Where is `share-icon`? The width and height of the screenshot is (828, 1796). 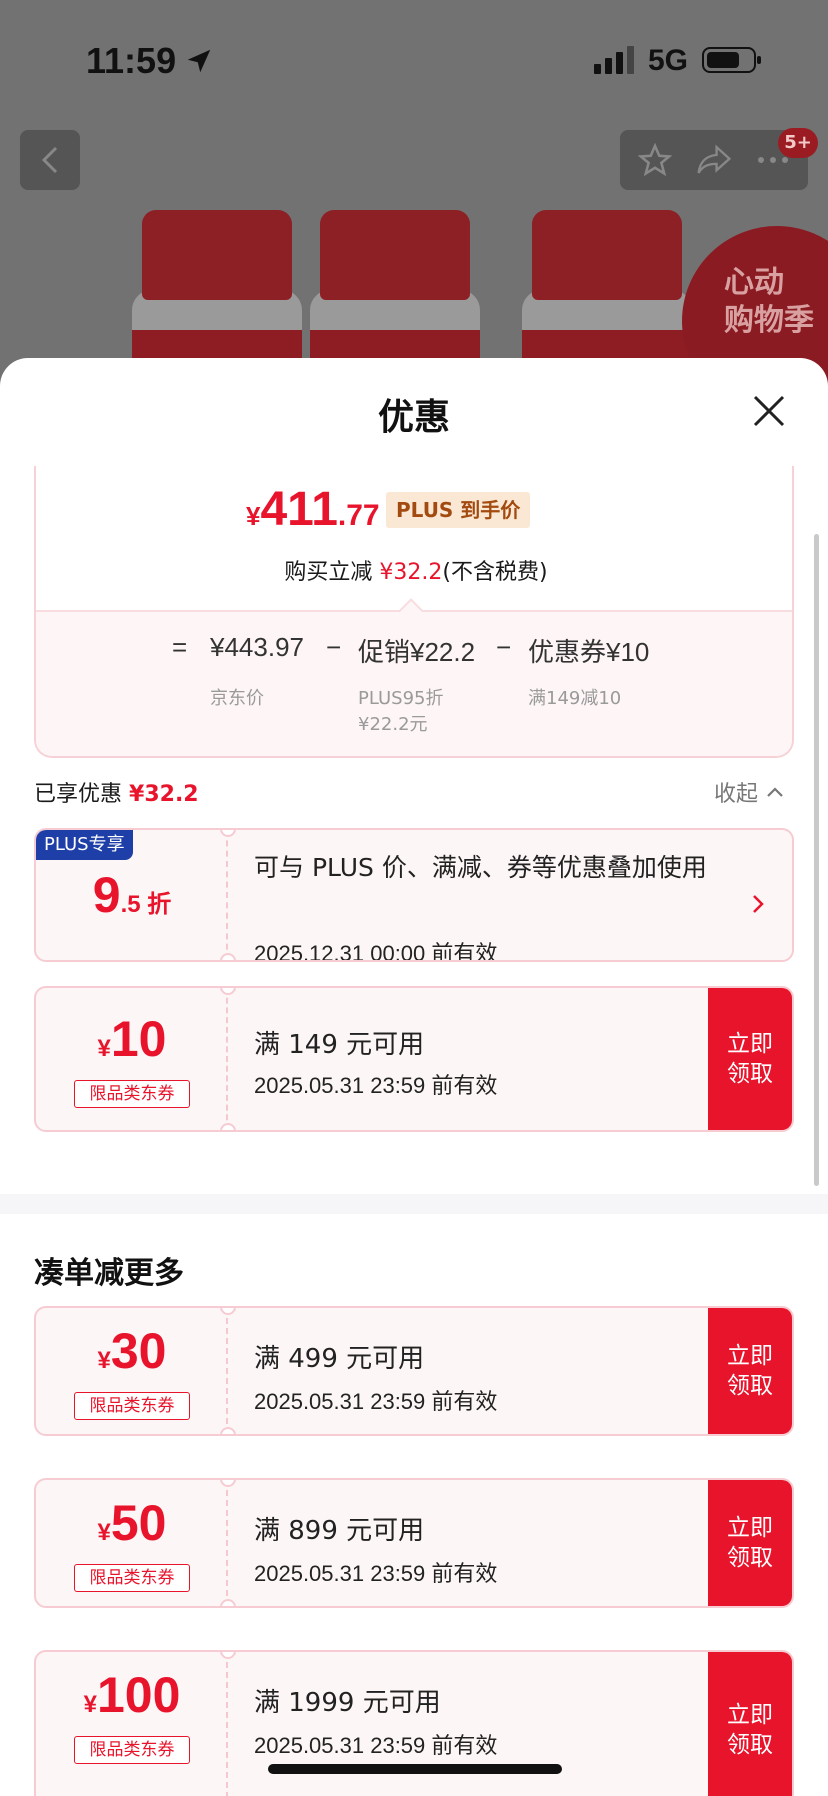
share-icon is located at coordinates (714, 160).